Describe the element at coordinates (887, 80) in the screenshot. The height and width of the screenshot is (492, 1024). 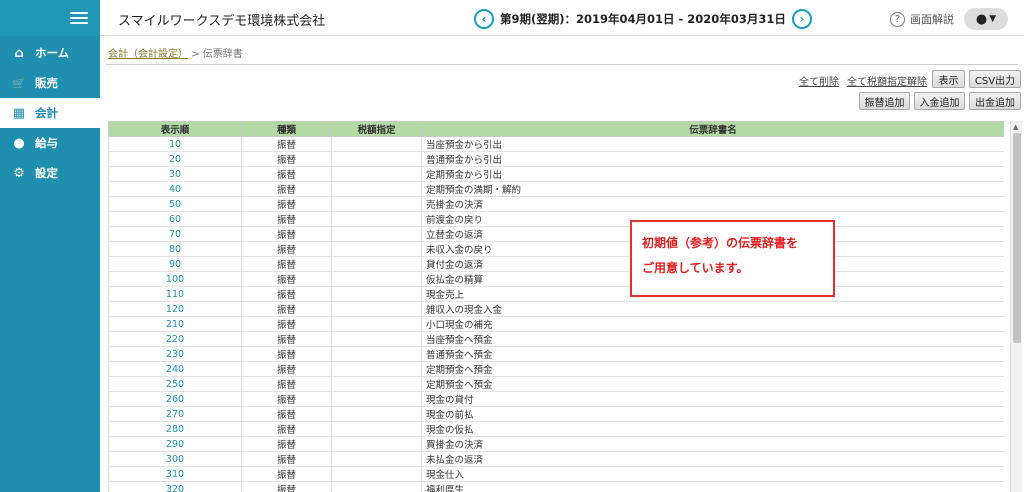
I see `clear-tax-link: 全て税額指定解除` at that location.